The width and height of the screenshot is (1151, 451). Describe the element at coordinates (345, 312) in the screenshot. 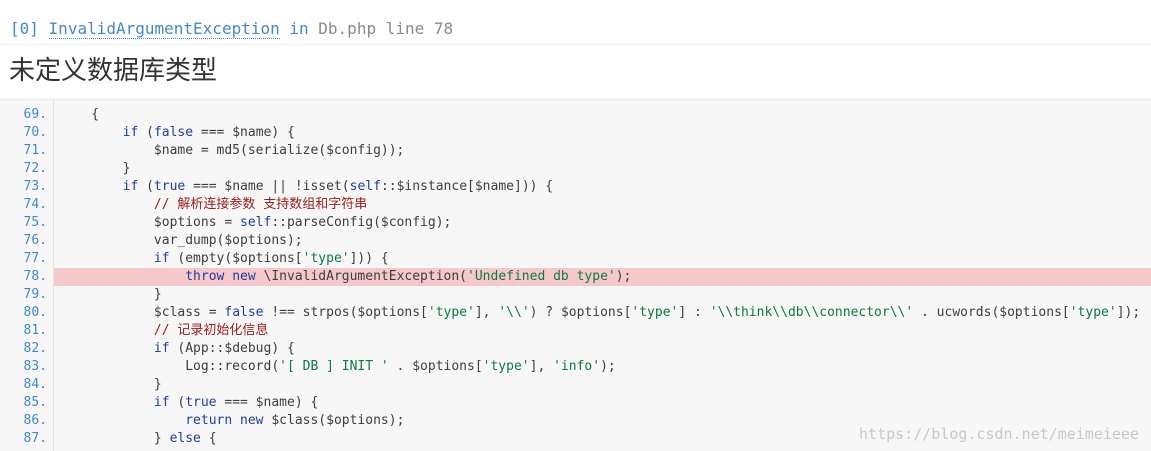

I see `code-text: !== strpos($options[` at that location.